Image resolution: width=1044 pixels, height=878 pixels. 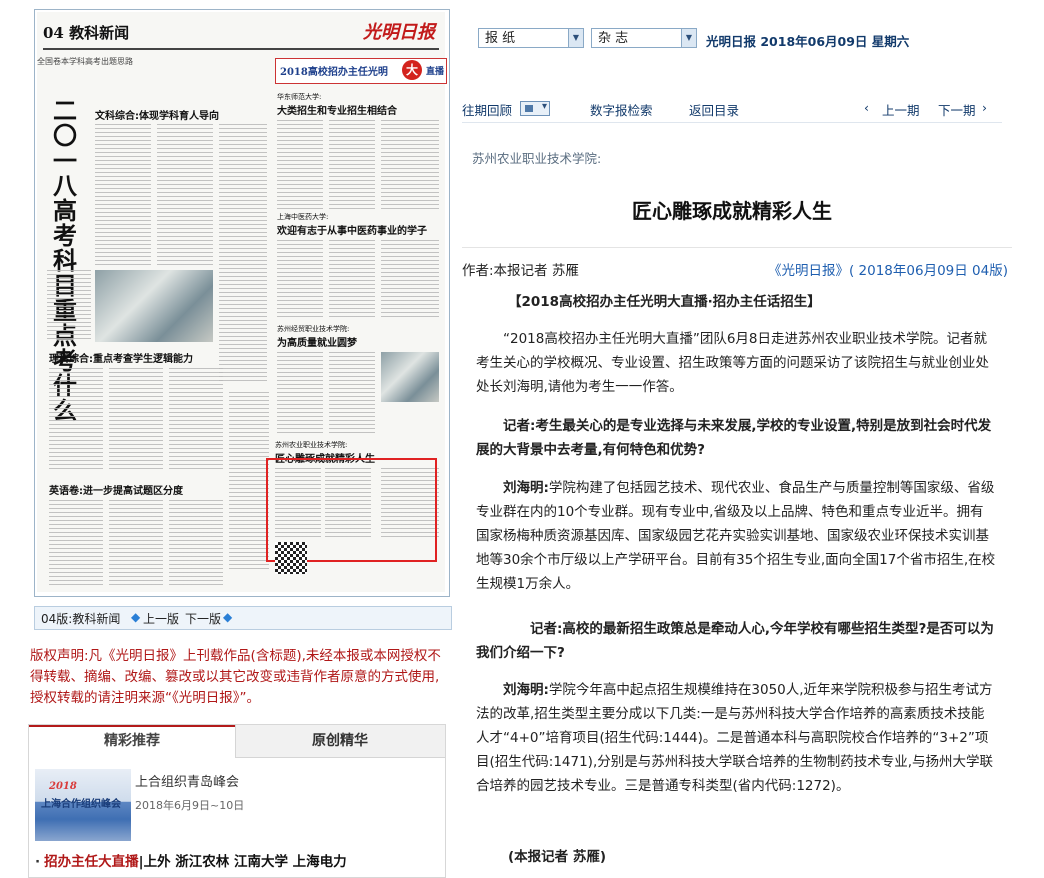 What do you see at coordinates (313, 329) in the screenshot?
I see `paper-story-3-school: 苏州经贸职业技术学院:` at bounding box center [313, 329].